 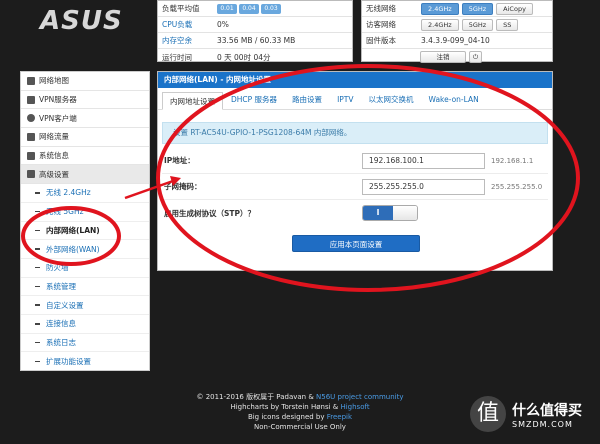 I want to click on tab-wake-on-lan: Wake-on-LAN, so click(x=454, y=100).